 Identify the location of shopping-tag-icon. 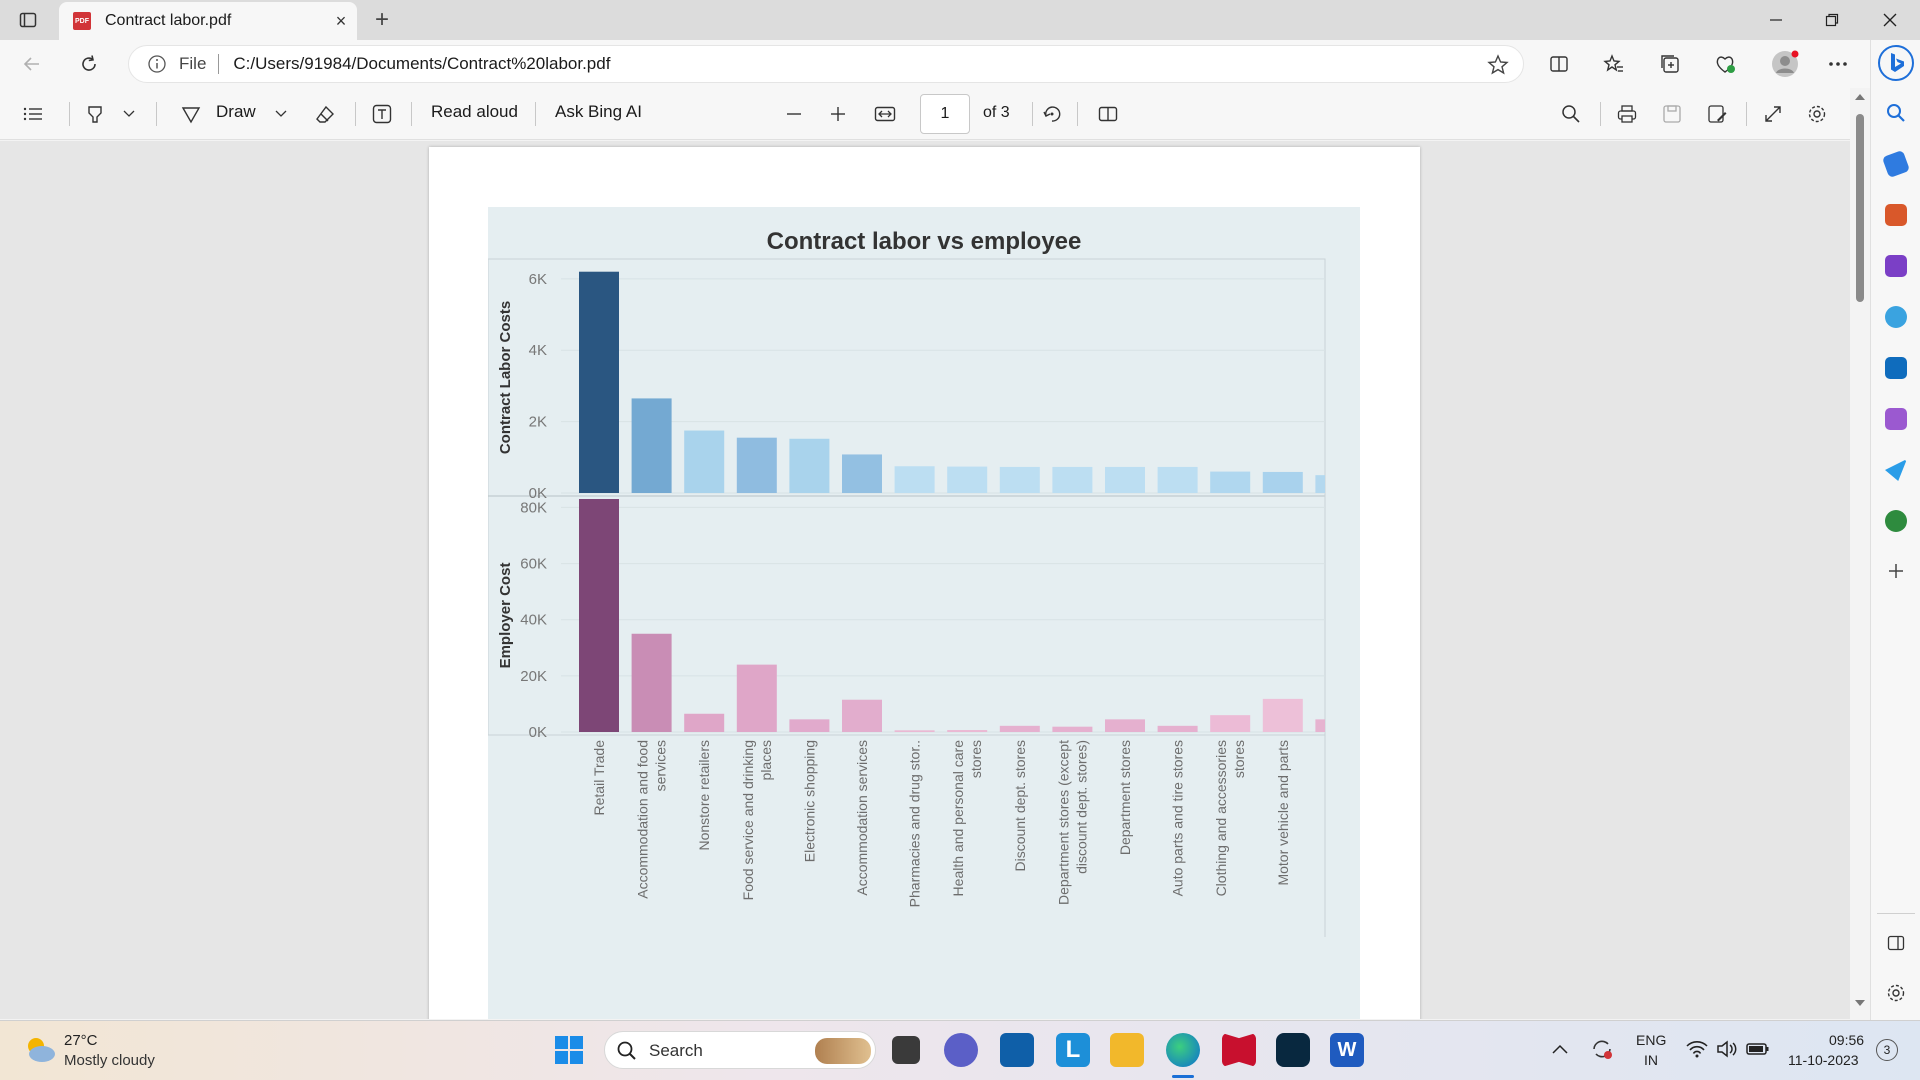
(1896, 164).